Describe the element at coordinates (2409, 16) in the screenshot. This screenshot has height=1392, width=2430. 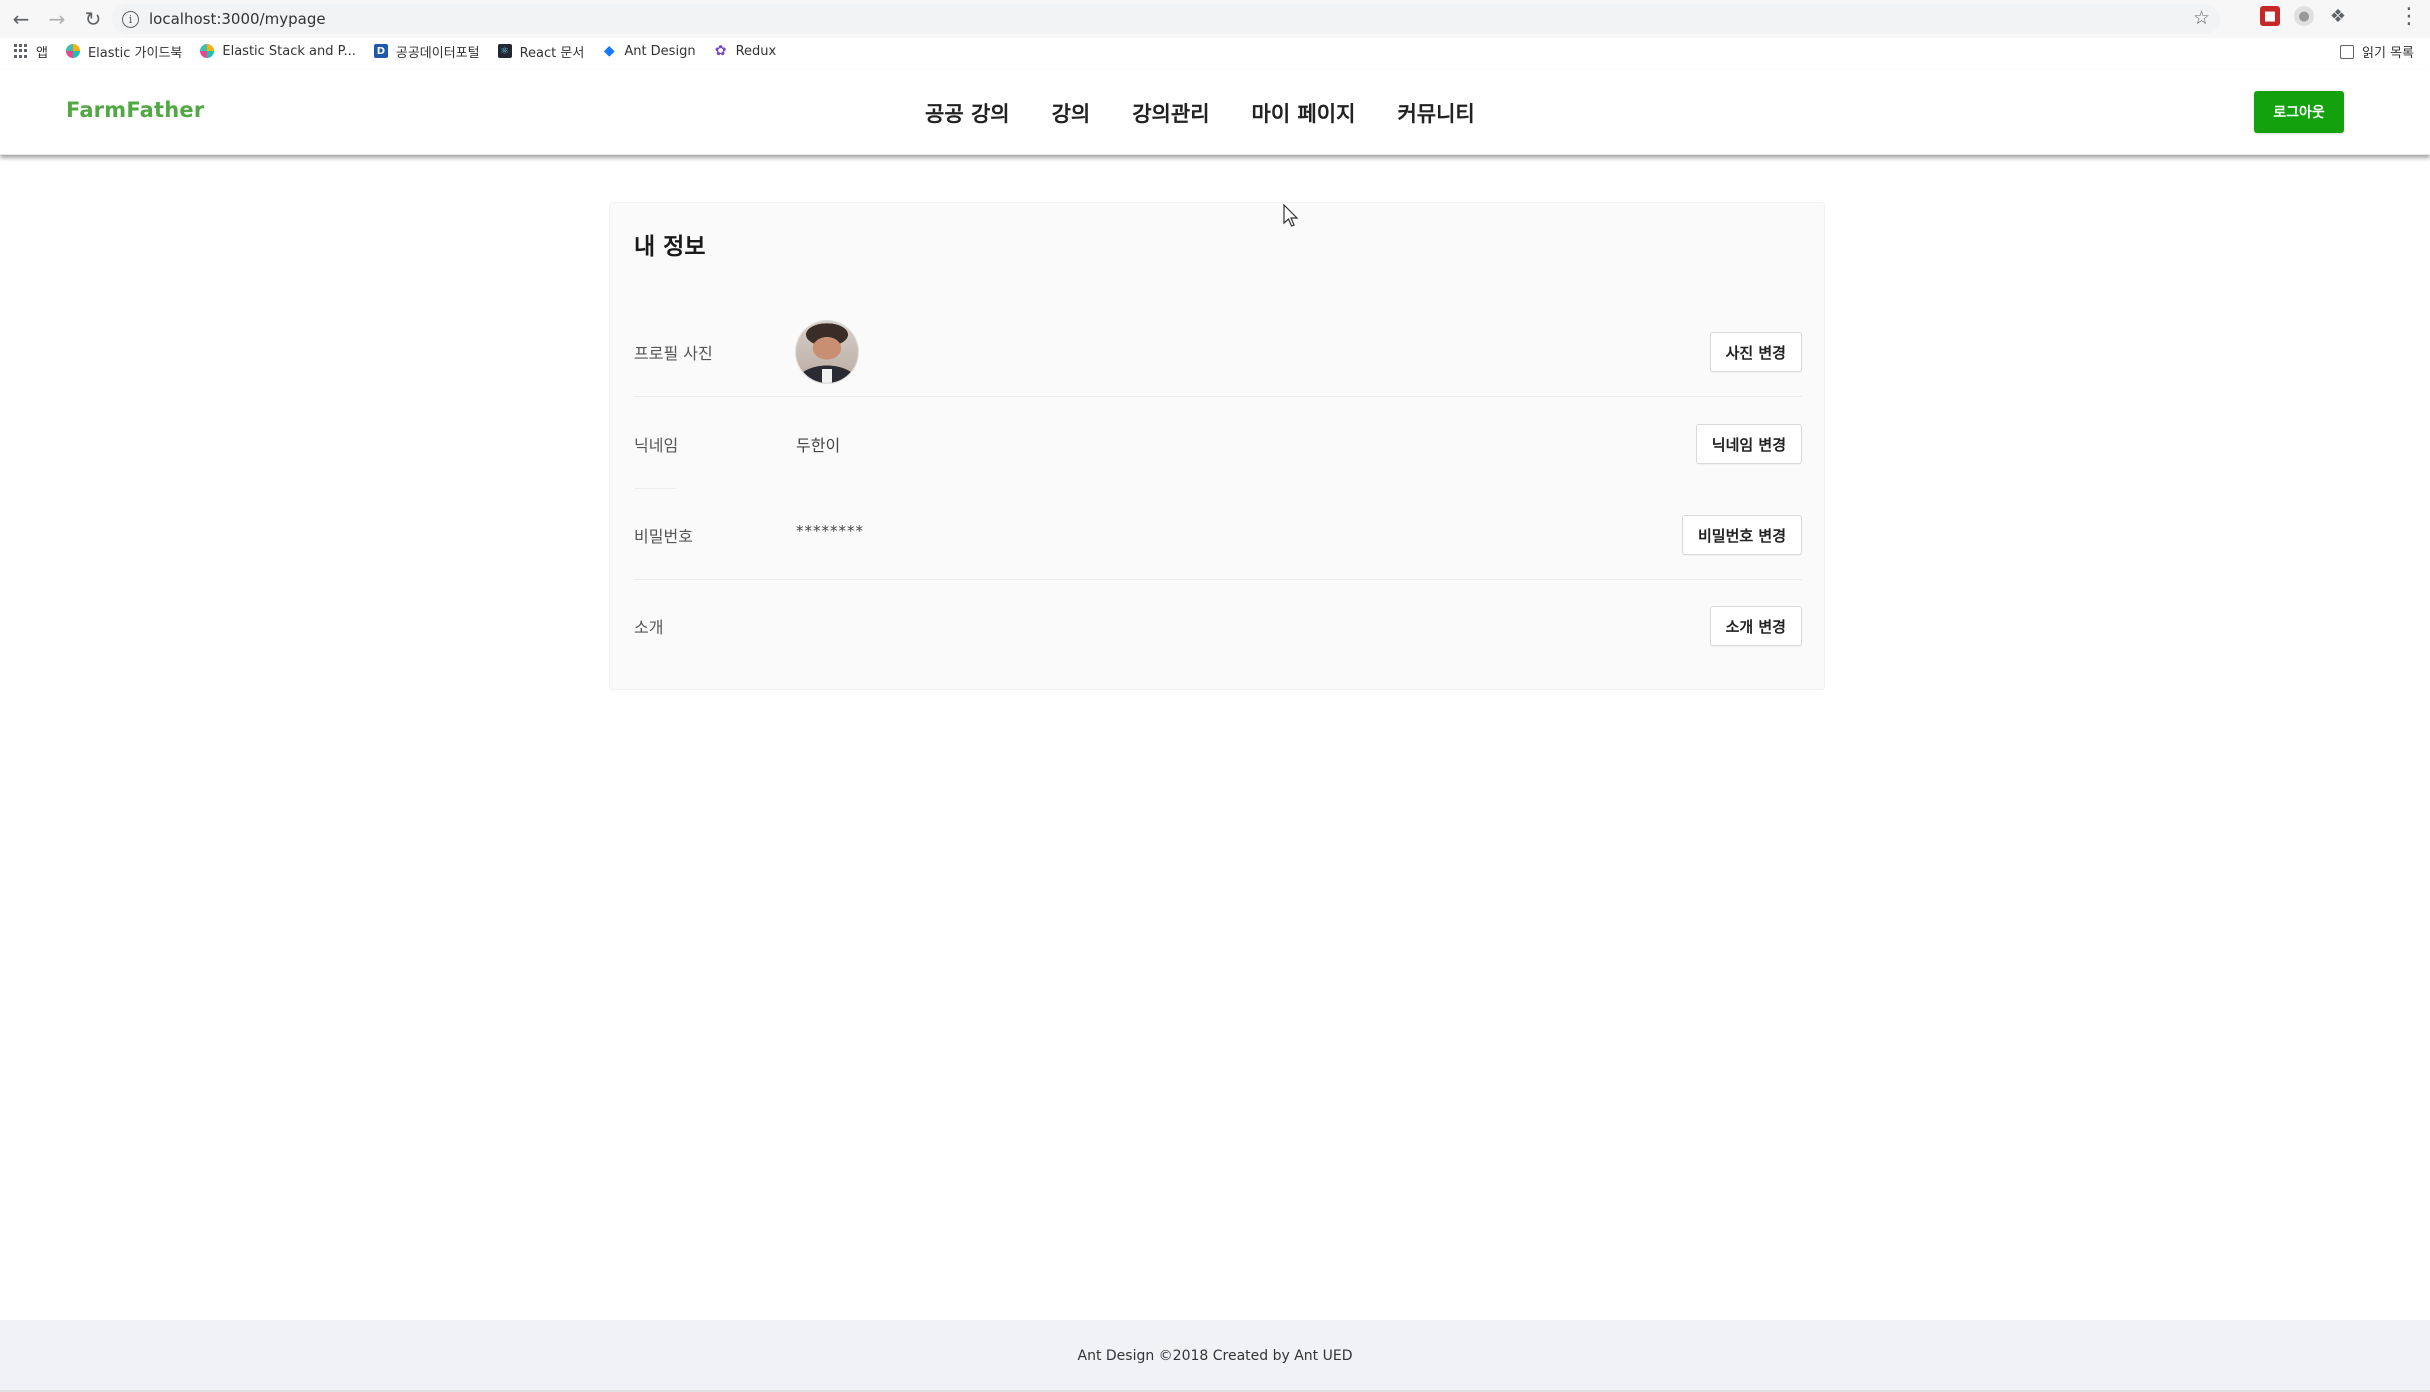
I see `browser-menu-icon: ⋮` at that location.